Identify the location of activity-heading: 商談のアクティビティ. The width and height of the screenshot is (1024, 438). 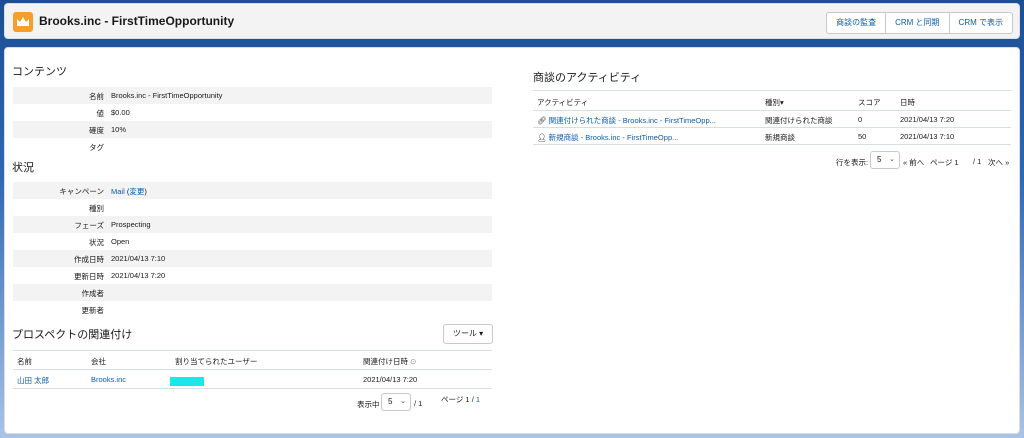
(587, 78).